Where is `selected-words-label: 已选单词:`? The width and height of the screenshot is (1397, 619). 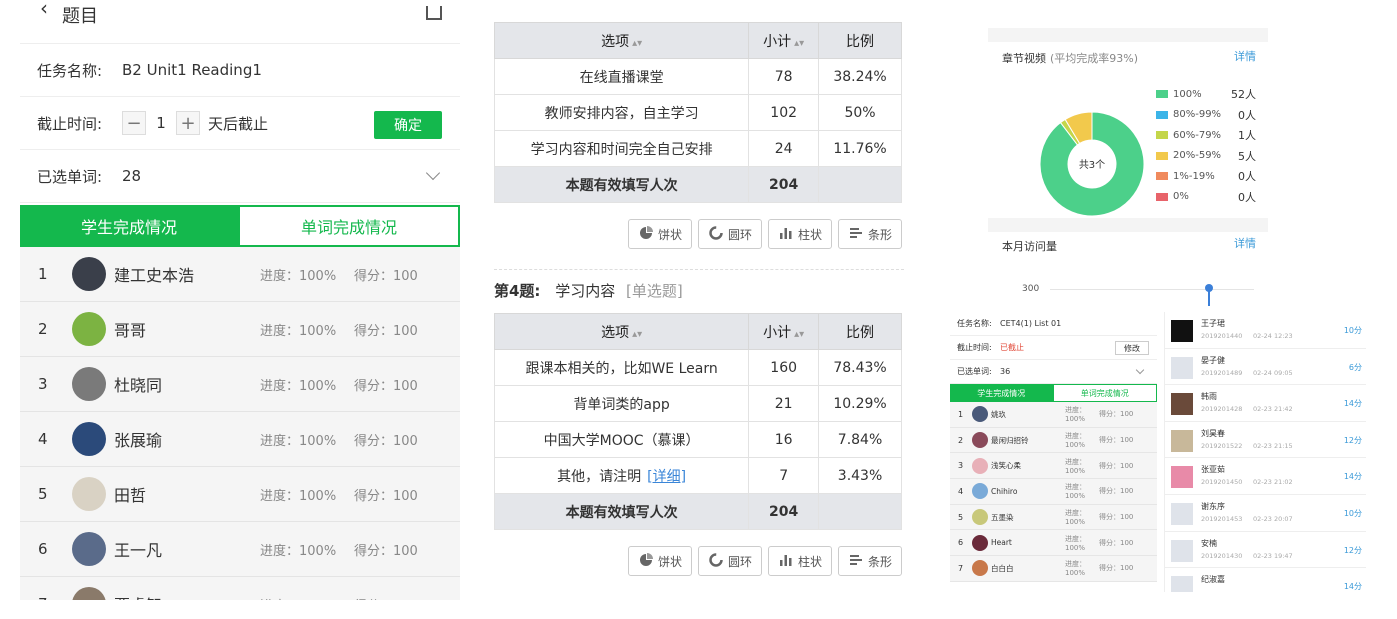 selected-words-label: 已选单词: is located at coordinates (974, 371).